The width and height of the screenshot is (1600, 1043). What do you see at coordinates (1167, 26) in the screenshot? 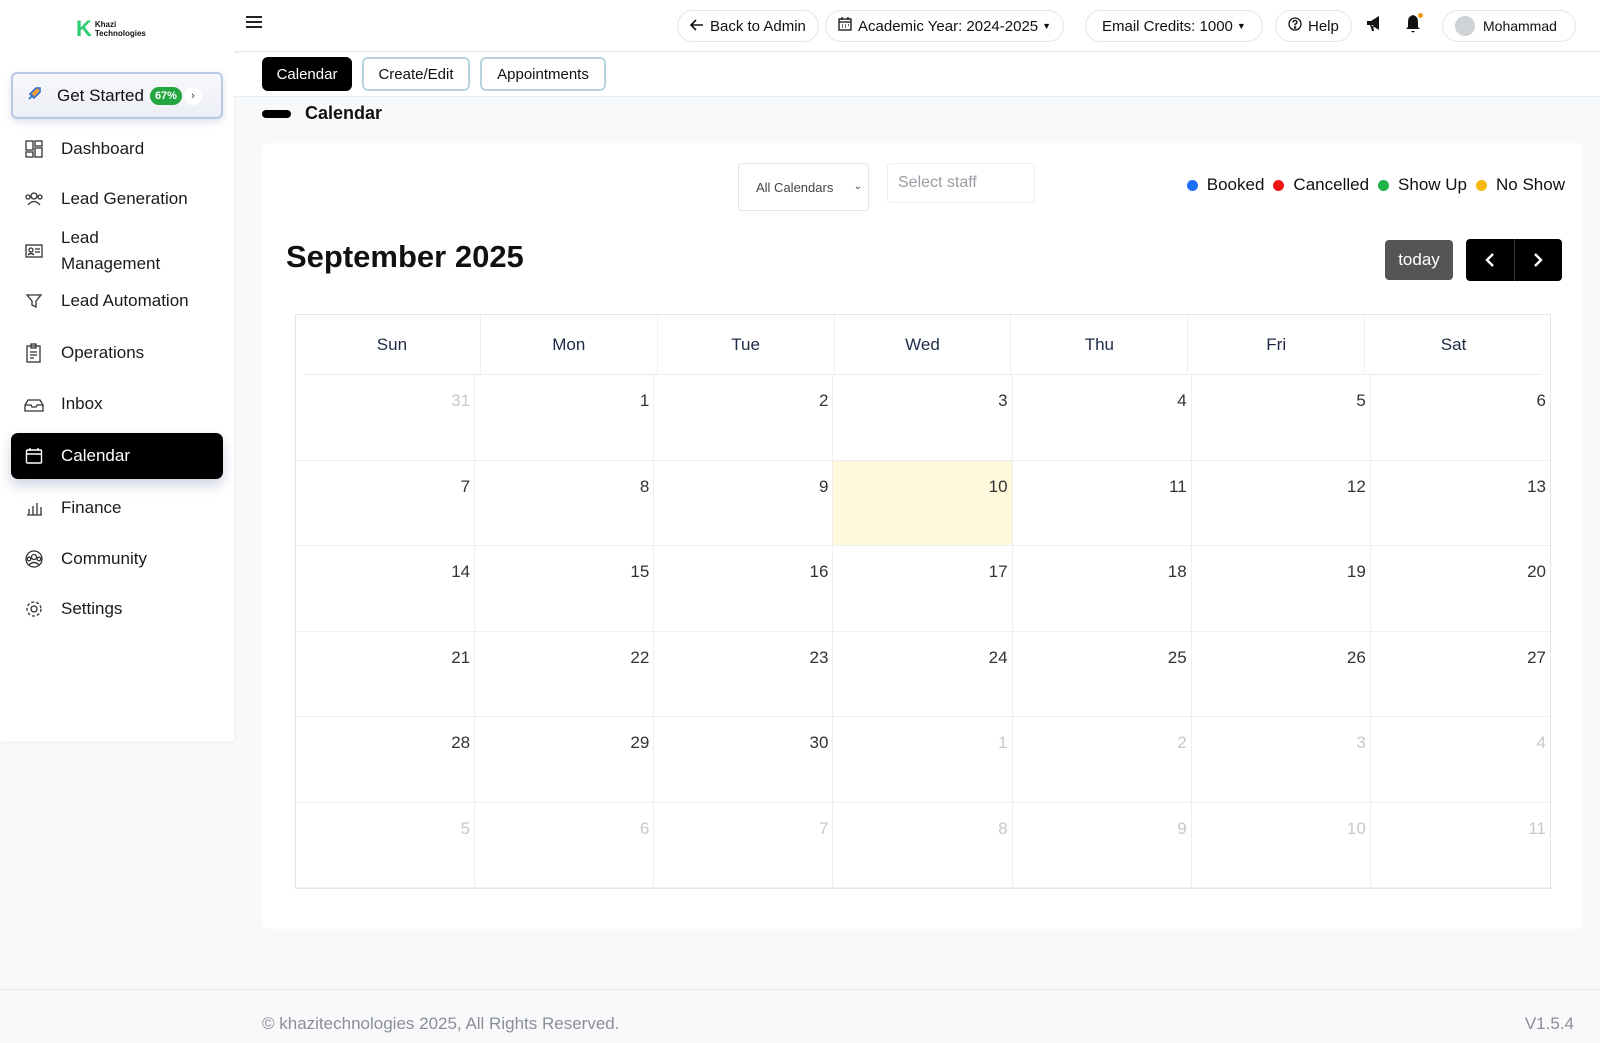
I see `email-credits-label: Email Credits: 1000` at bounding box center [1167, 26].